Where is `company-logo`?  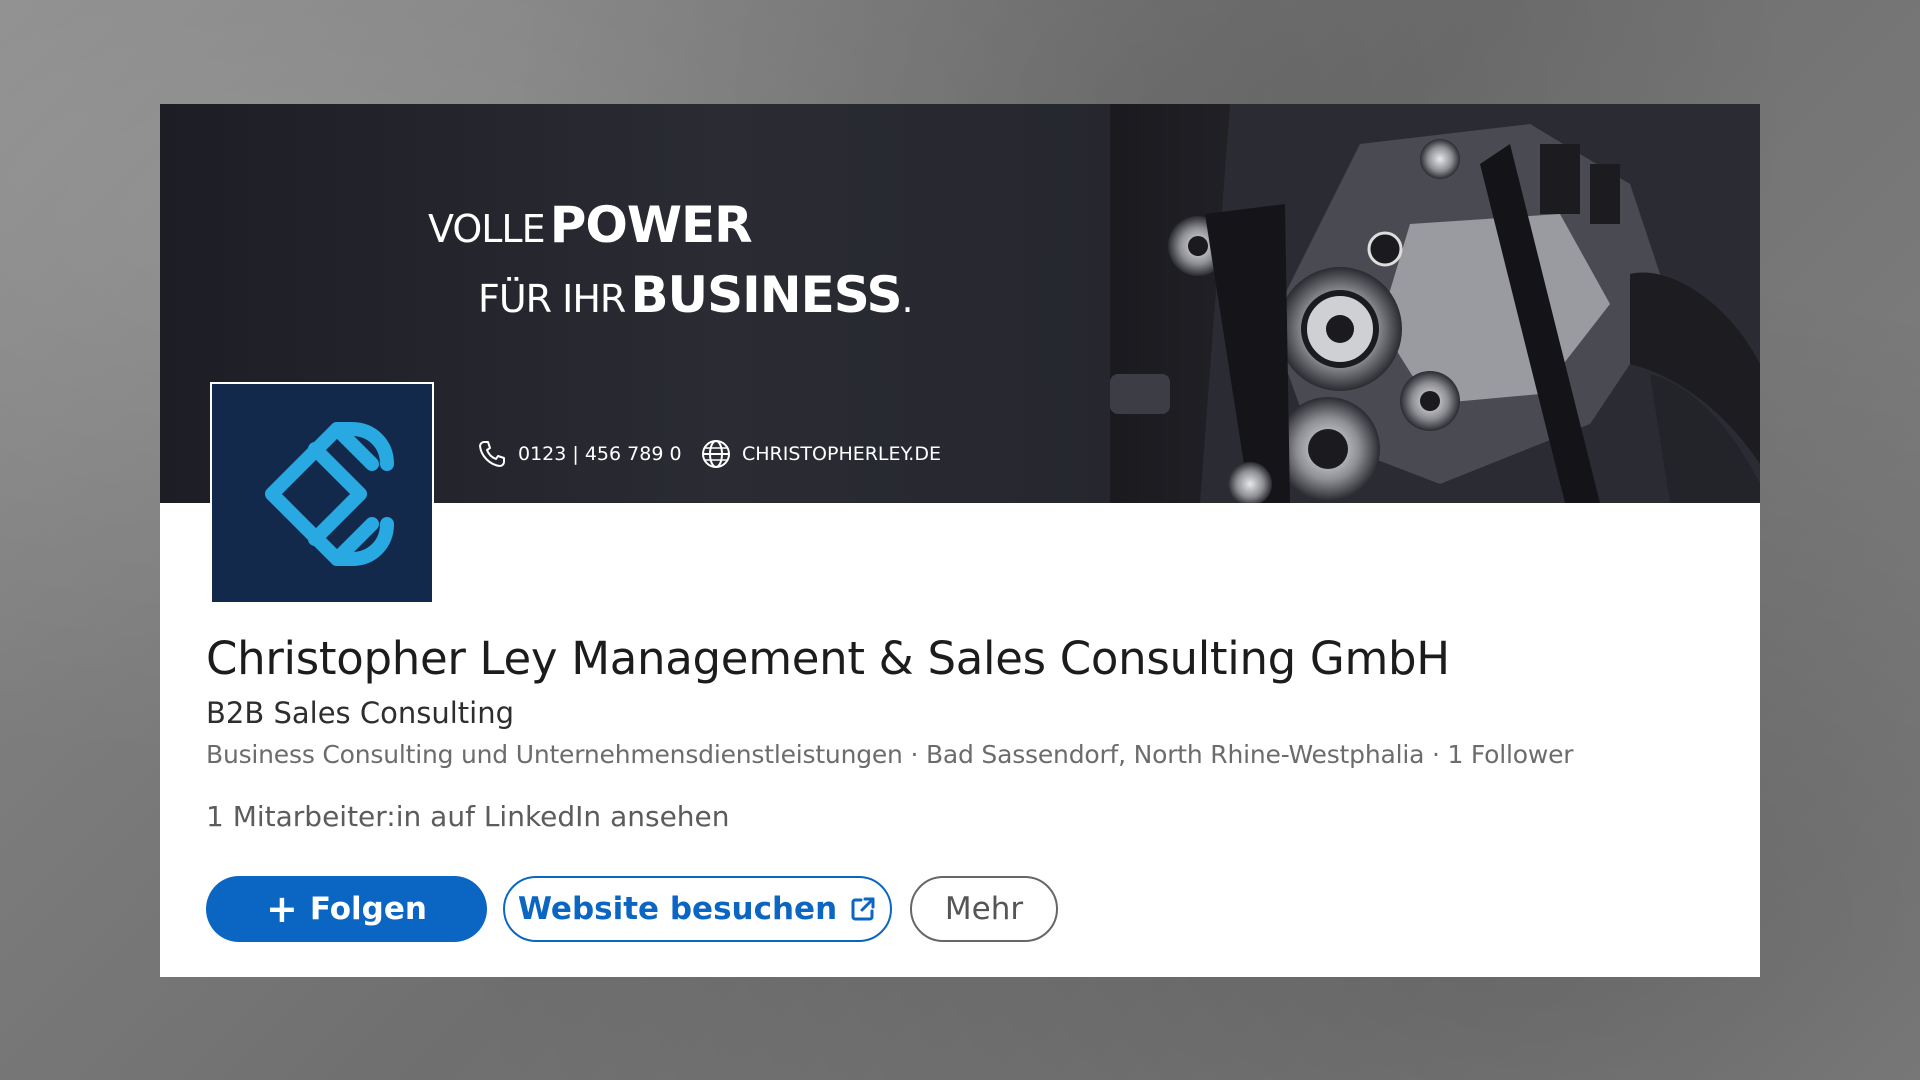
company-logo is located at coordinates (322, 493).